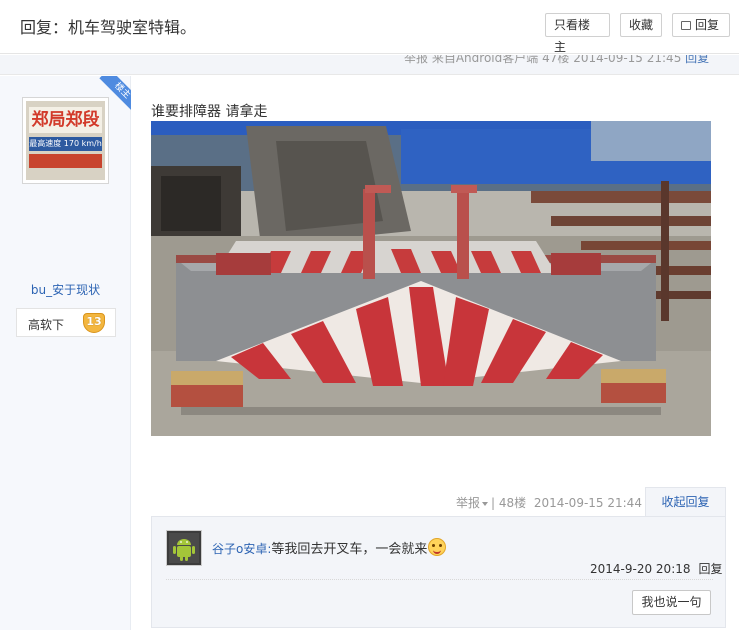  Describe the element at coordinates (369, 65) in the screenshot. I see `previous-floor-meta: 举报 来自Android客户端 47楼 2014-09-15 21:45 回复` at that location.